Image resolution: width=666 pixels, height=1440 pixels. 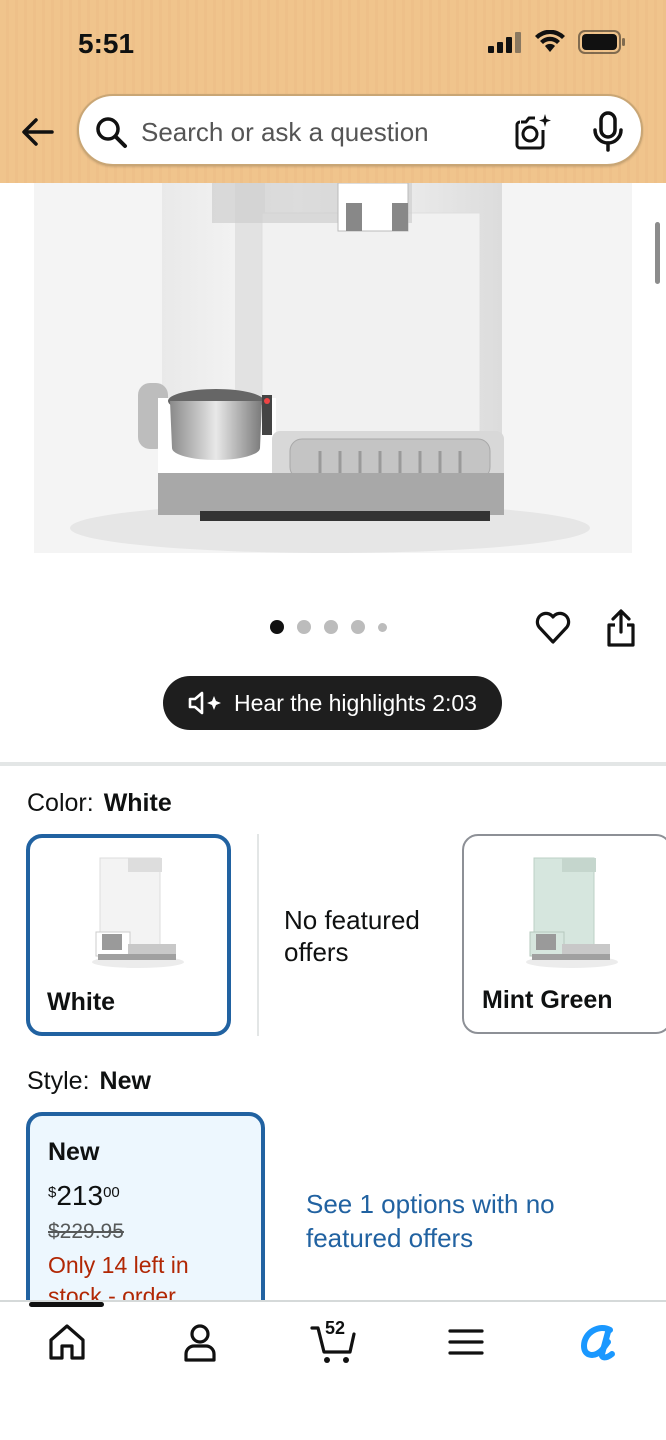 What do you see at coordinates (657, 253) in the screenshot?
I see `scroll-indicator` at bounding box center [657, 253].